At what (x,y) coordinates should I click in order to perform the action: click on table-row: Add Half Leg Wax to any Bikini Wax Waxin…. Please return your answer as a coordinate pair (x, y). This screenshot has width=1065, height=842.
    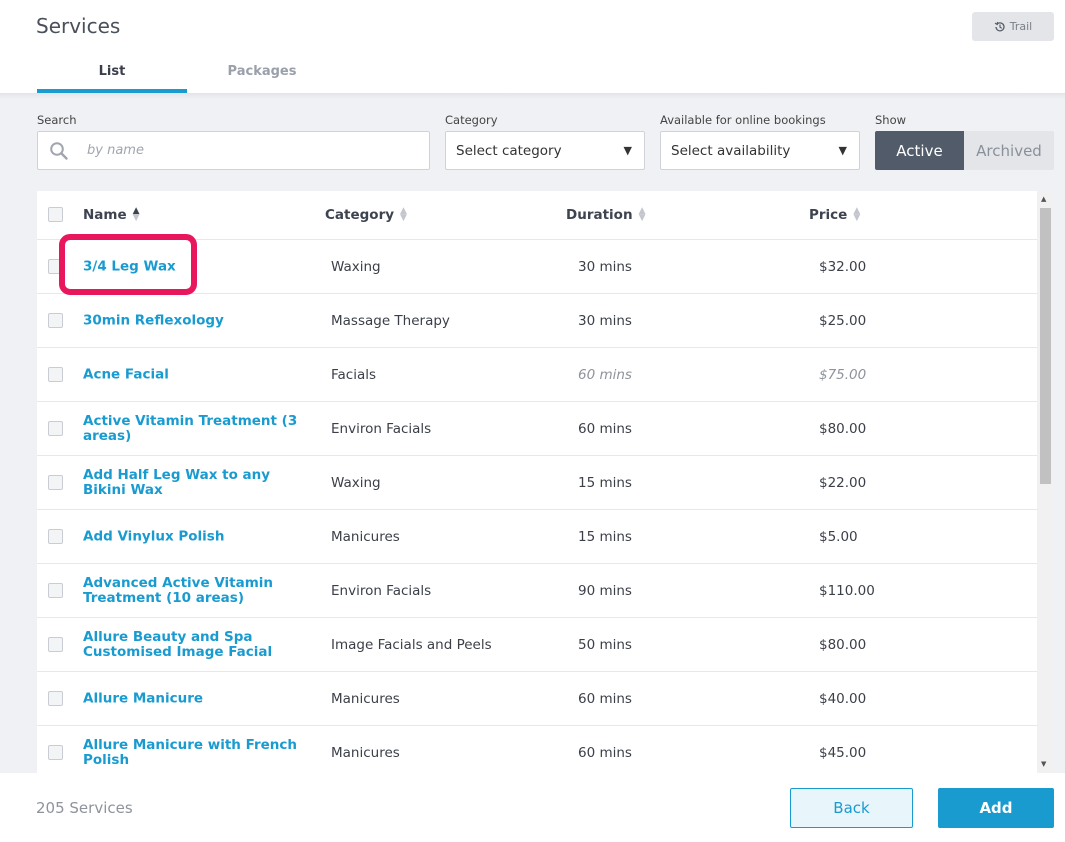
    Looking at the image, I should click on (537, 483).